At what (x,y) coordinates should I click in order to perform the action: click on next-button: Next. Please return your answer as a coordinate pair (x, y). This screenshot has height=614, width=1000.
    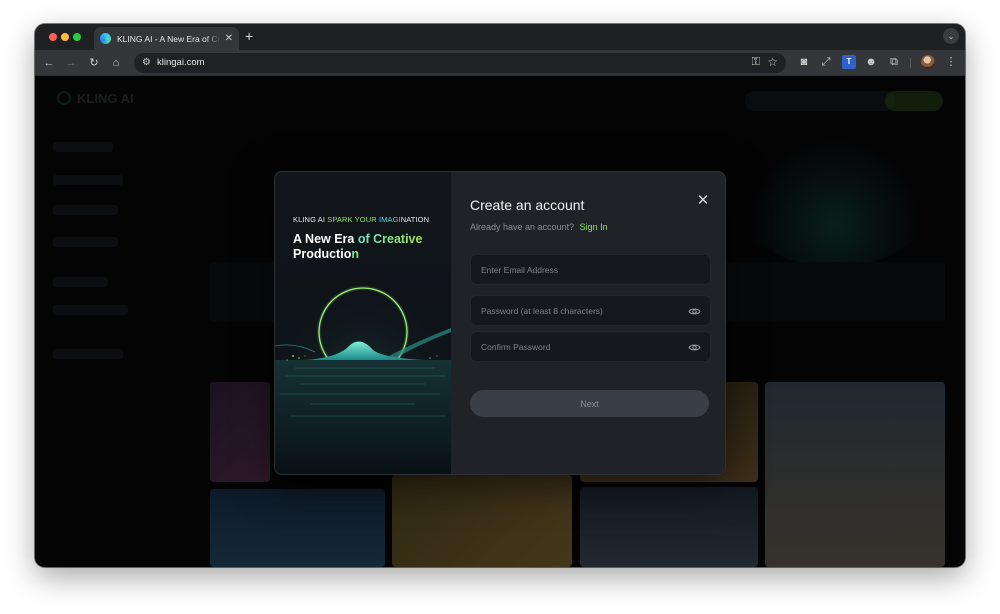
    Looking at the image, I should click on (589, 403).